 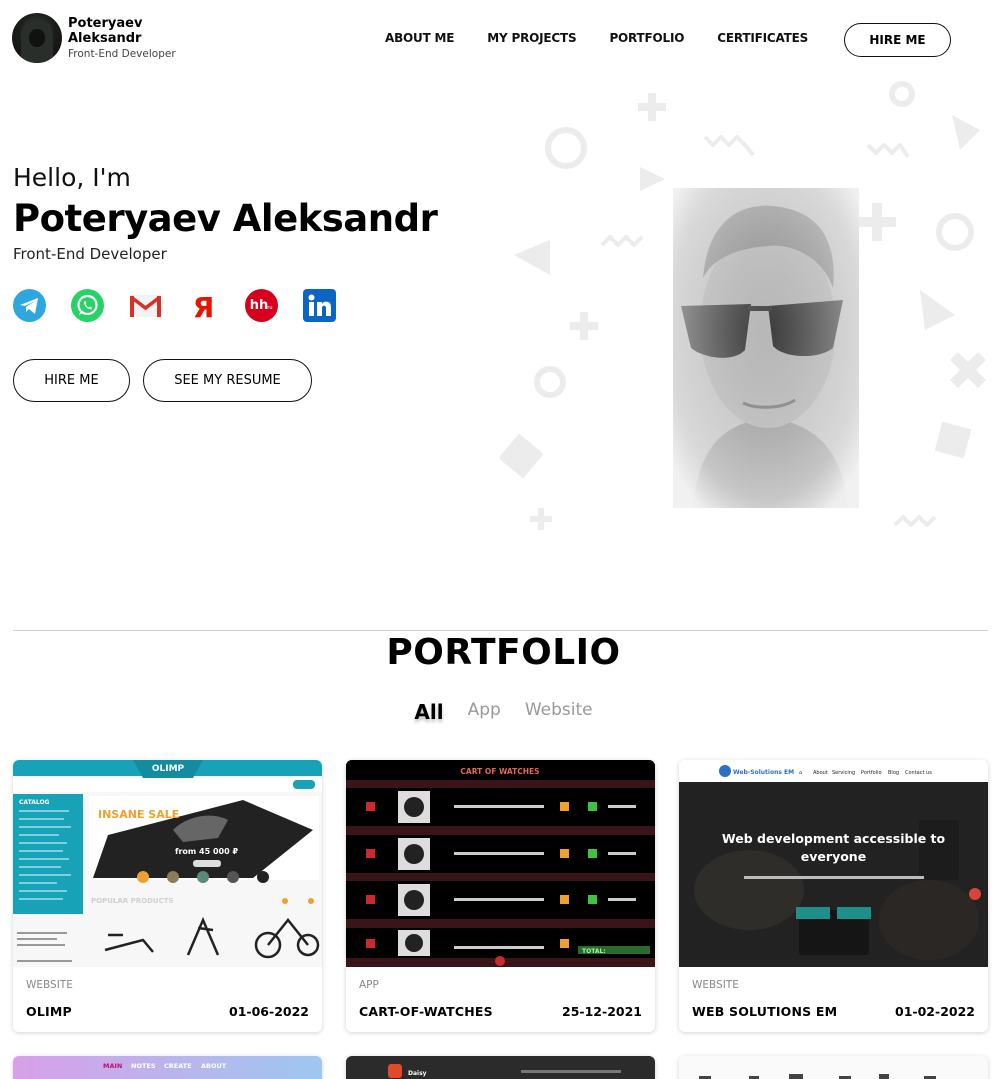 I want to click on svg-text: About, so click(x=820, y=773).